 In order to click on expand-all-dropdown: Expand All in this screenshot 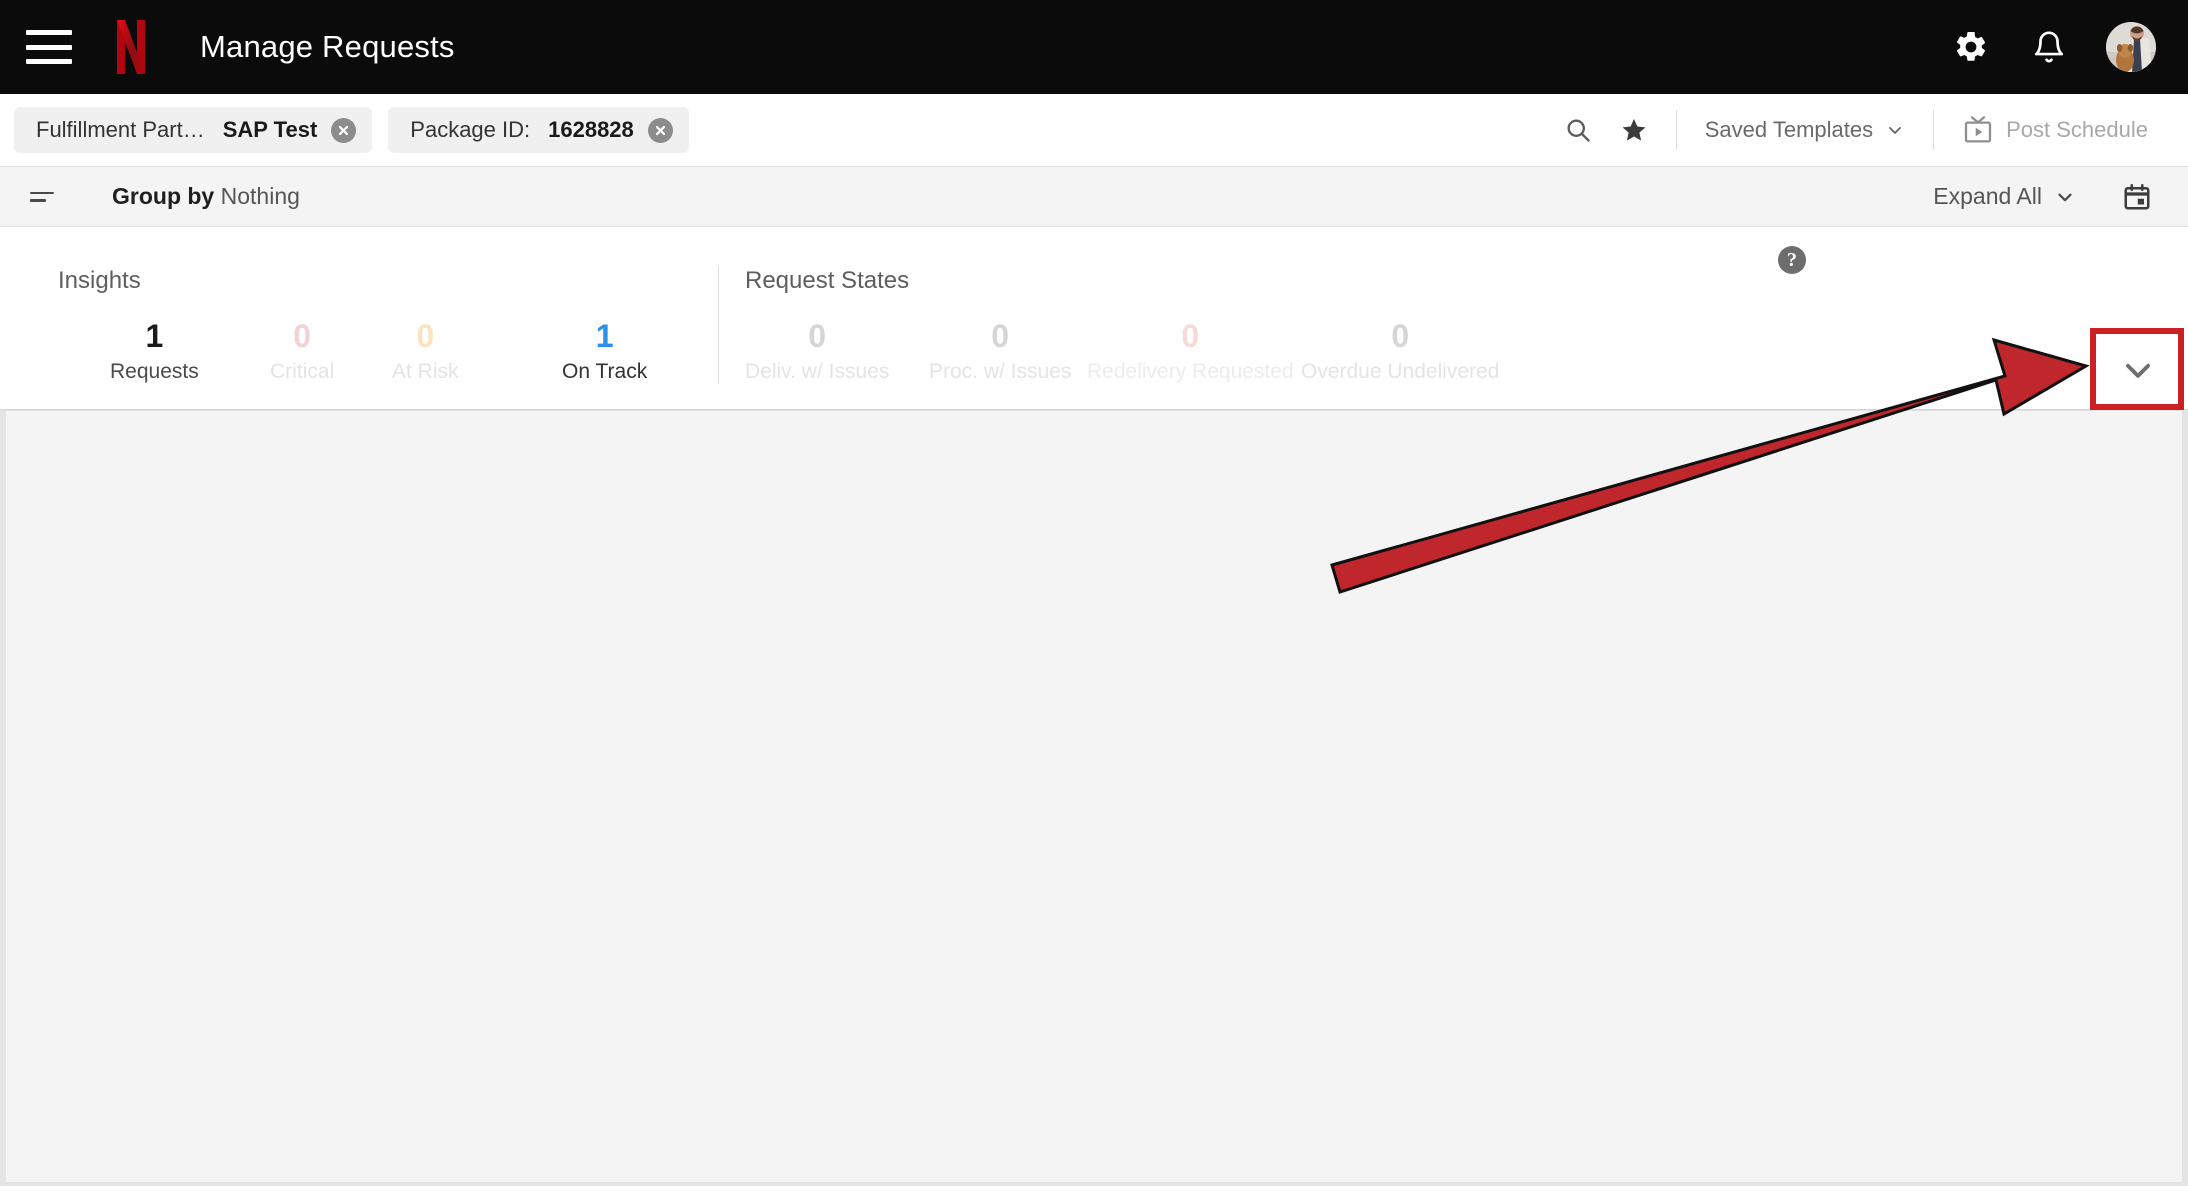, I will do `click(2004, 196)`.